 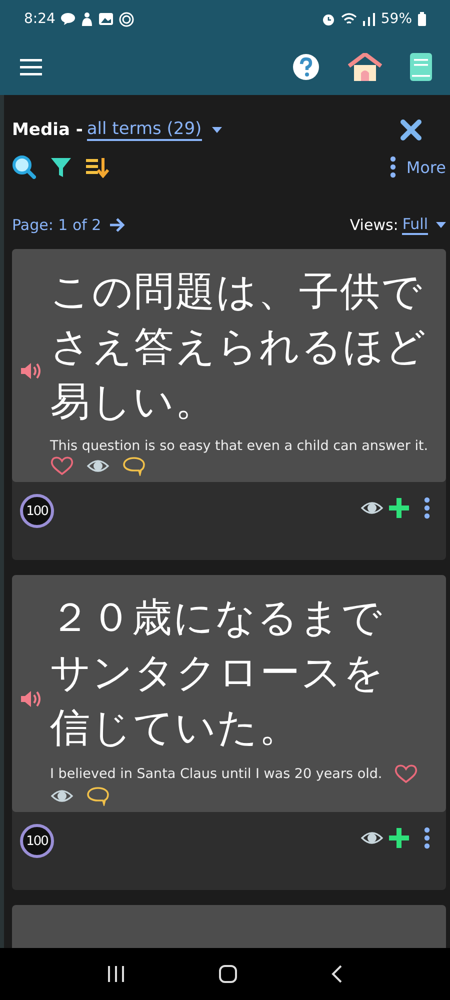 What do you see at coordinates (228, 974) in the screenshot?
I see `home-button-icon` at bounding box center [228, 974].